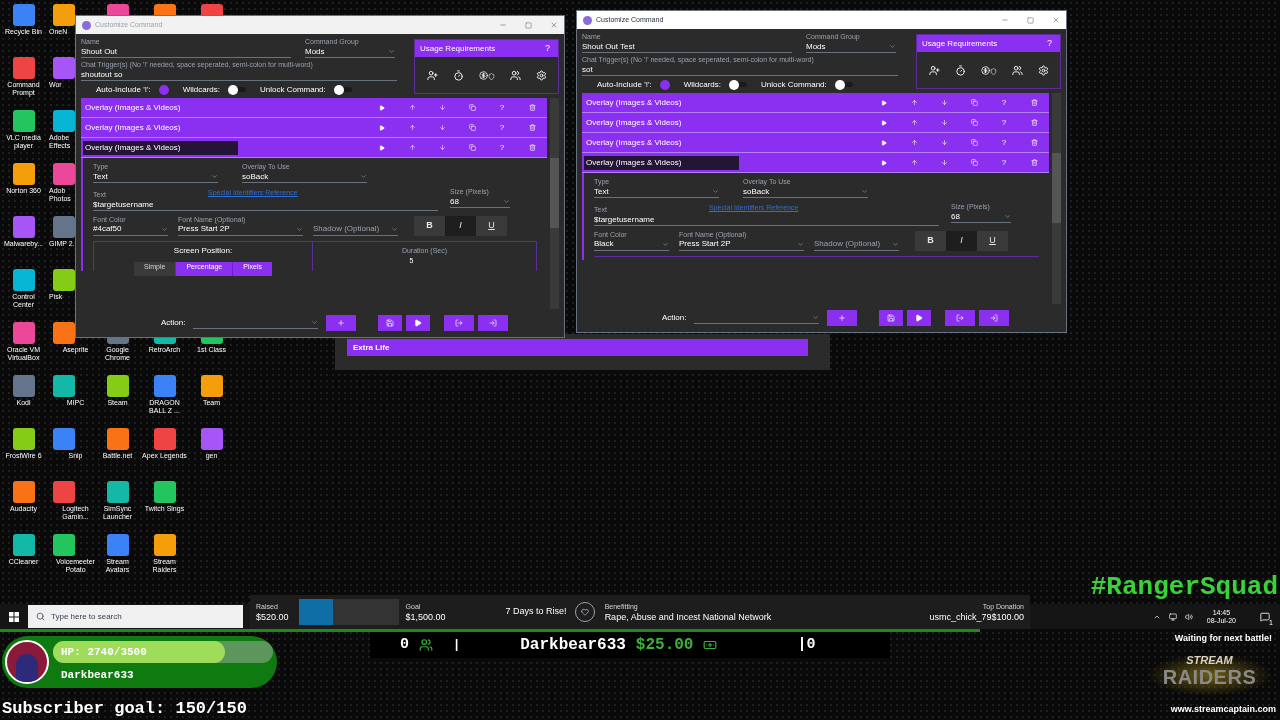 This screenshot has height=720, width=1280. Describe the element at coordinates (976, 617) in the screenshot. I see `top-donation: usmc_chick_79$100.00` at that location.